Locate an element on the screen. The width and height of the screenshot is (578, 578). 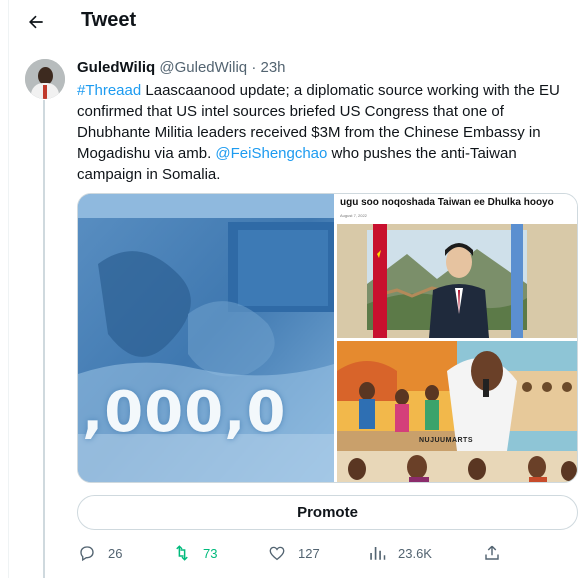
page-header: Tweet is located at coordinates (289, 22).